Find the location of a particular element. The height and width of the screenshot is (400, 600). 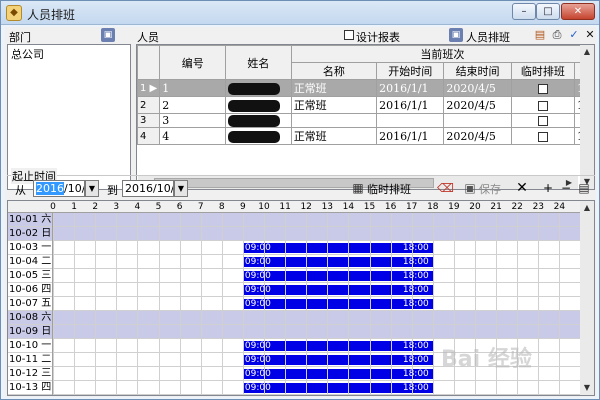

column-header-temp-schedule: 临时排班 is located at coordinates (542, 71).